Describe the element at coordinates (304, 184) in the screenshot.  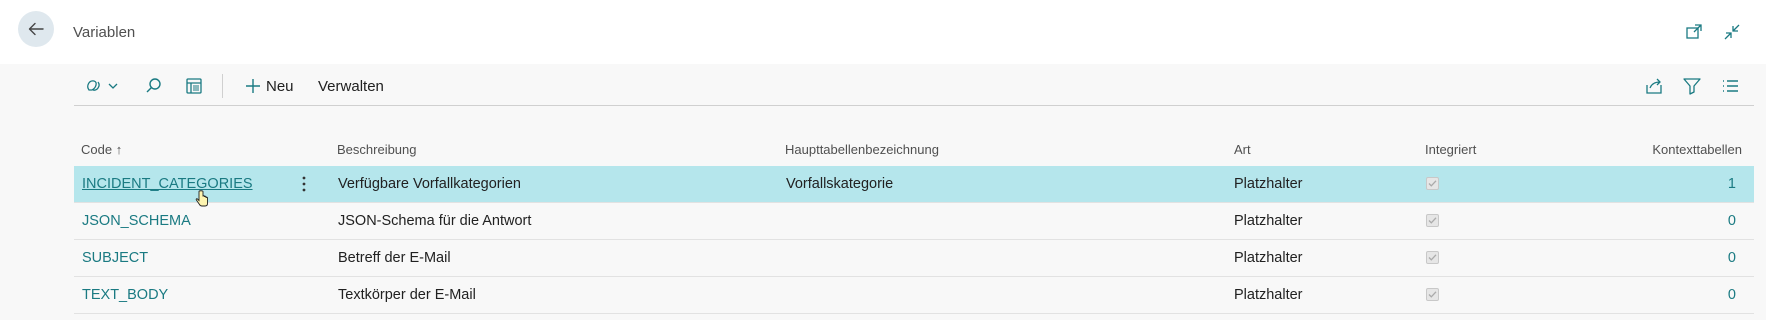
I see `row-actions-icon` at that location.